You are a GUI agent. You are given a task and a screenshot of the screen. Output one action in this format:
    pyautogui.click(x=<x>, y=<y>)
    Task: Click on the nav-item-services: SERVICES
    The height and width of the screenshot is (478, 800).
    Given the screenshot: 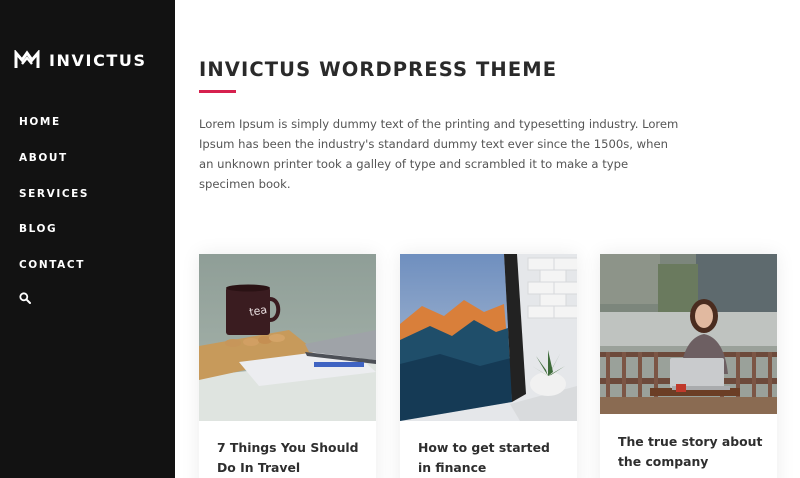 What is the action you would take?
    pyautogui.click(x=54, y=202)
    